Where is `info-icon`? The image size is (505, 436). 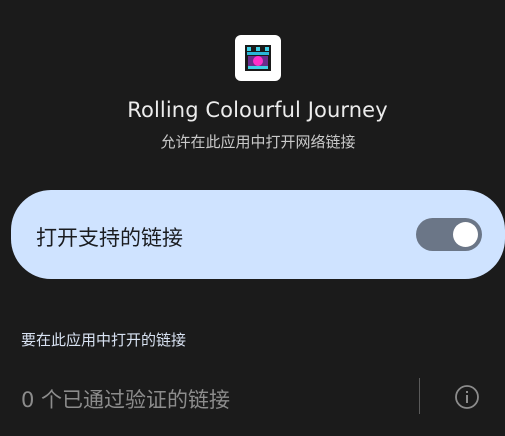
info-icon is located at coordinates (467, 397).